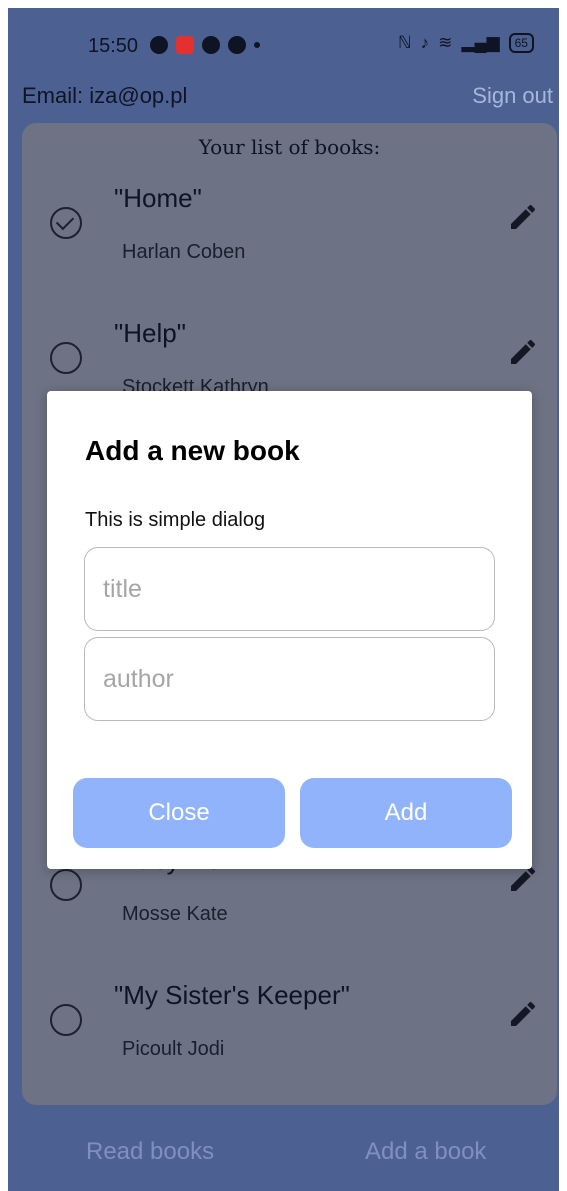 The width and height of the screenshot is (567, 1191). I want to click on user-email: Email: iza@op.pl, so click(105, 95).